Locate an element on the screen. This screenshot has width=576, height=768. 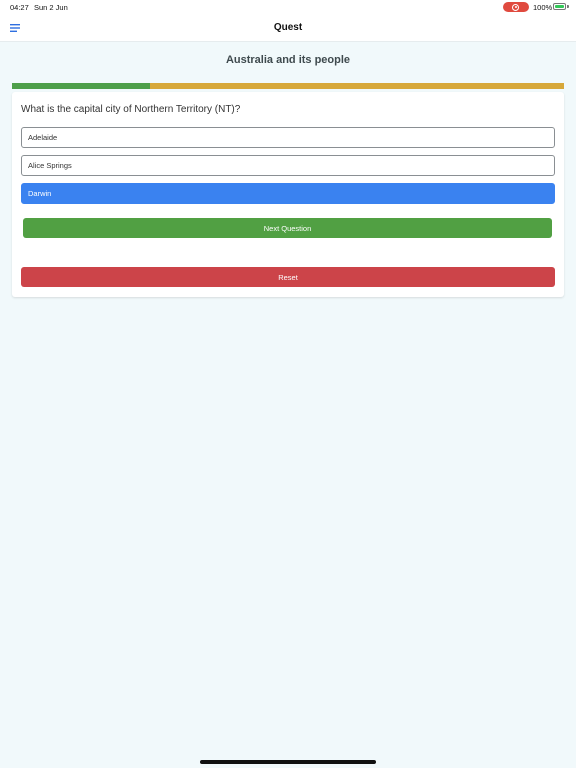
battery-percentage: 100% is located at coordinates (543, 7).